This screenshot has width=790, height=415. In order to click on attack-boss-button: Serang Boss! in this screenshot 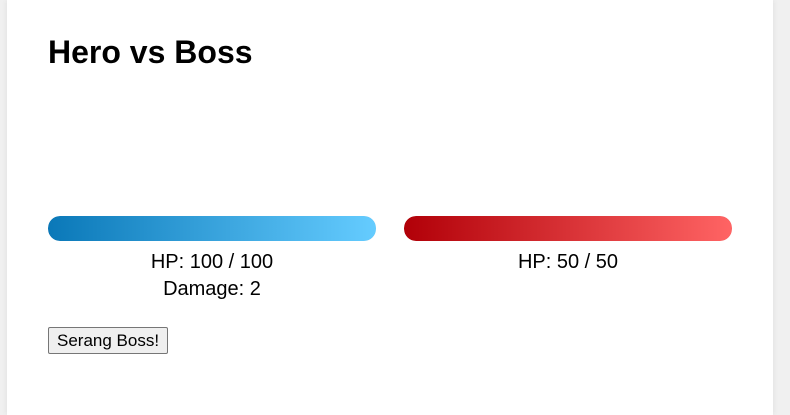, I will do `click(108, 340)`.